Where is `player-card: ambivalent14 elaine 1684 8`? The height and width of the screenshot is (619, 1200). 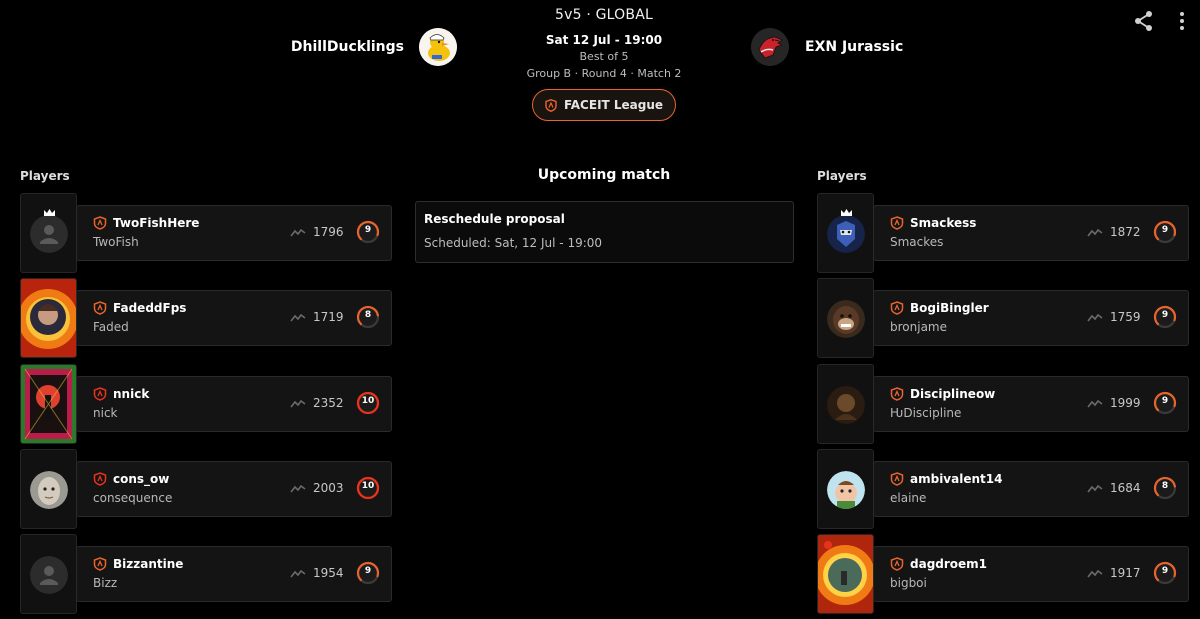
player-card: ambivalent14 elaine 1684 8 is located at coordinates (1031, 488).